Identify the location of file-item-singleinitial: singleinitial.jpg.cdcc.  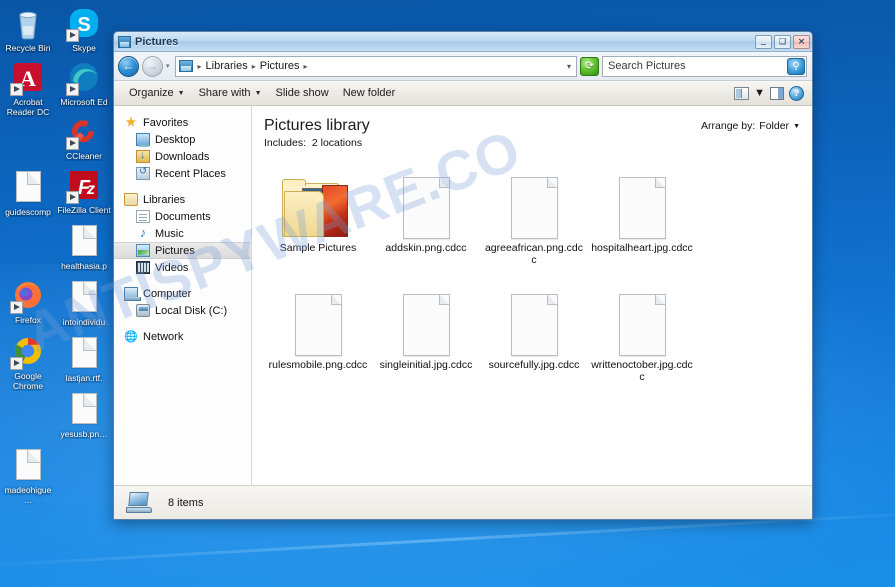
(426, 333).